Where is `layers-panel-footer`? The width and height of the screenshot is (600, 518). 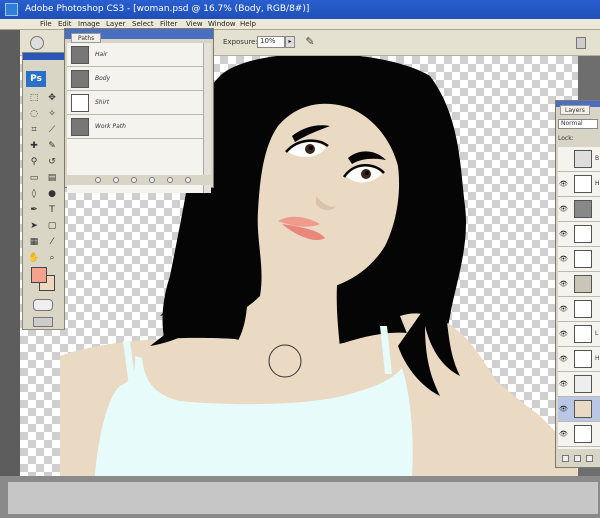
layers-panel-footer is located at coordinates (579, 459).